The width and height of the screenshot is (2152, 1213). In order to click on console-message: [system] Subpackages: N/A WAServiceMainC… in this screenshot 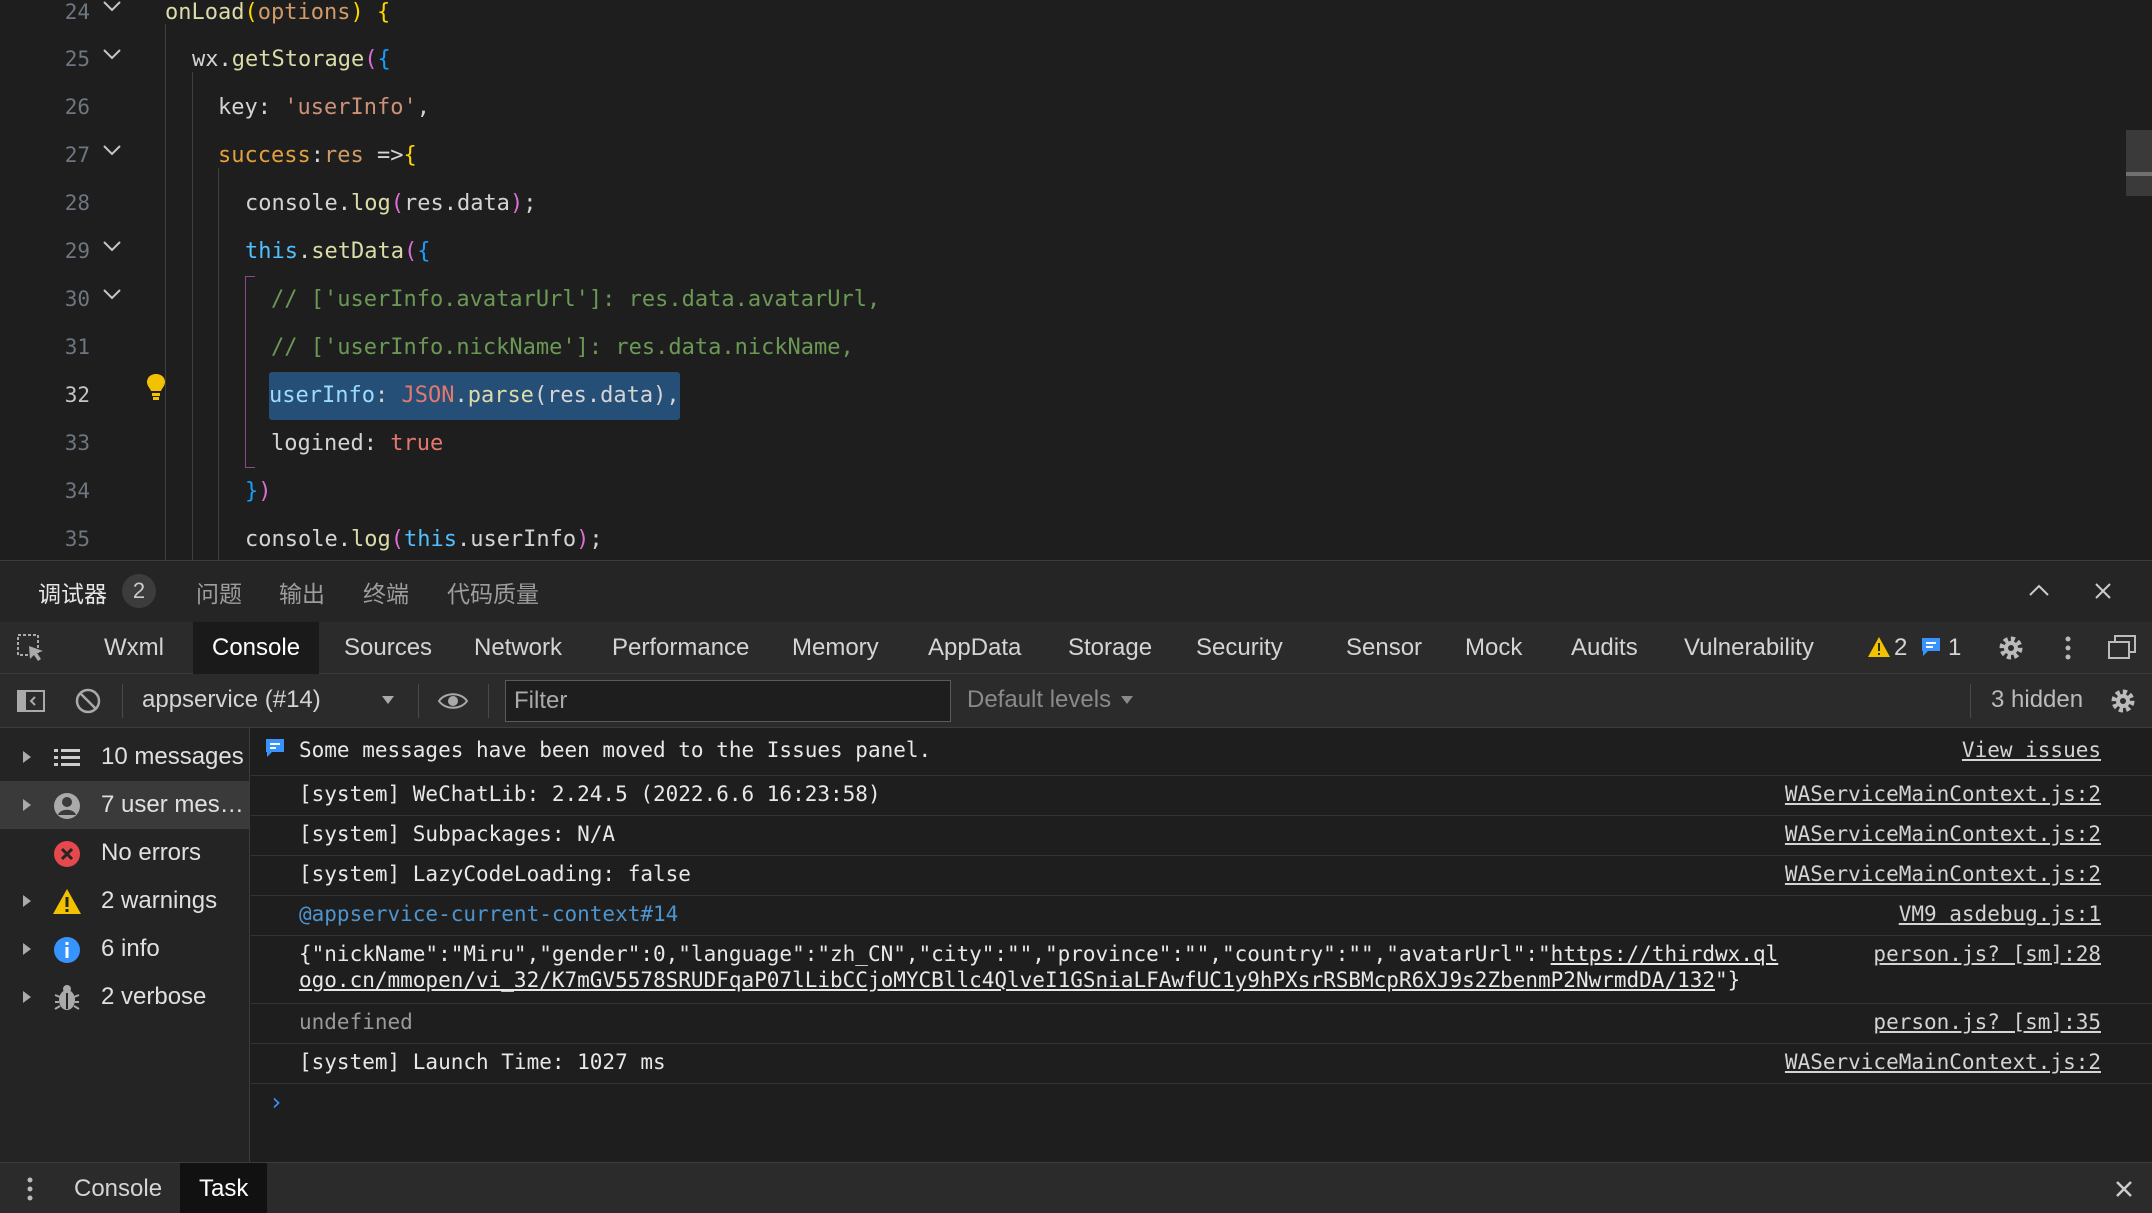, I will do `click(1201, 836)`.